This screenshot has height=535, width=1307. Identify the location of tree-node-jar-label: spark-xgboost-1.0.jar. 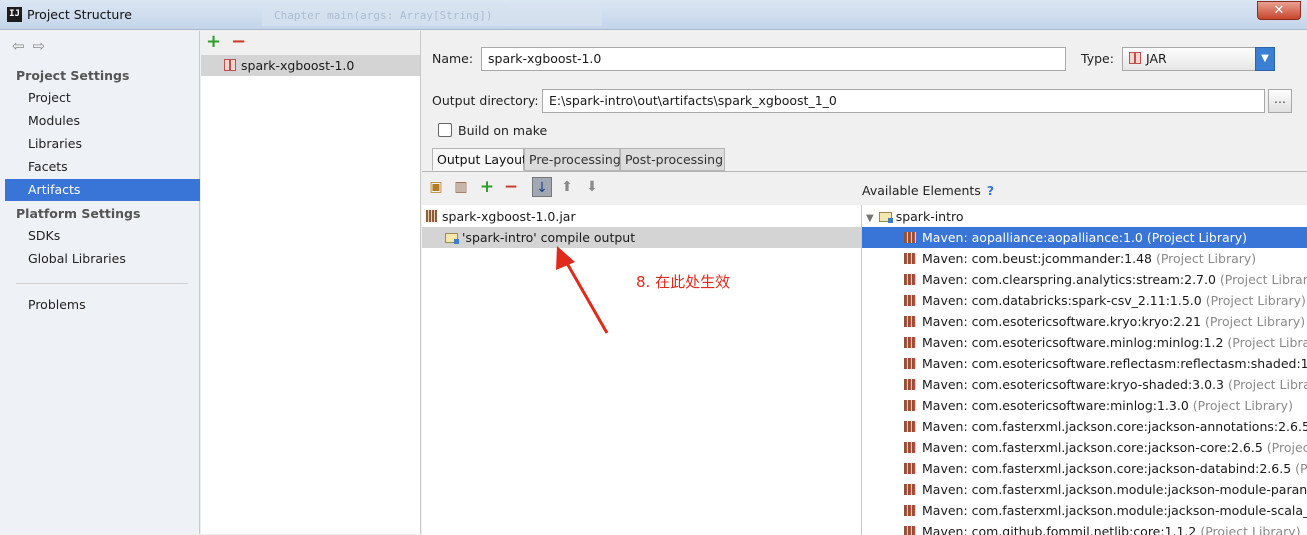
(509, 216).